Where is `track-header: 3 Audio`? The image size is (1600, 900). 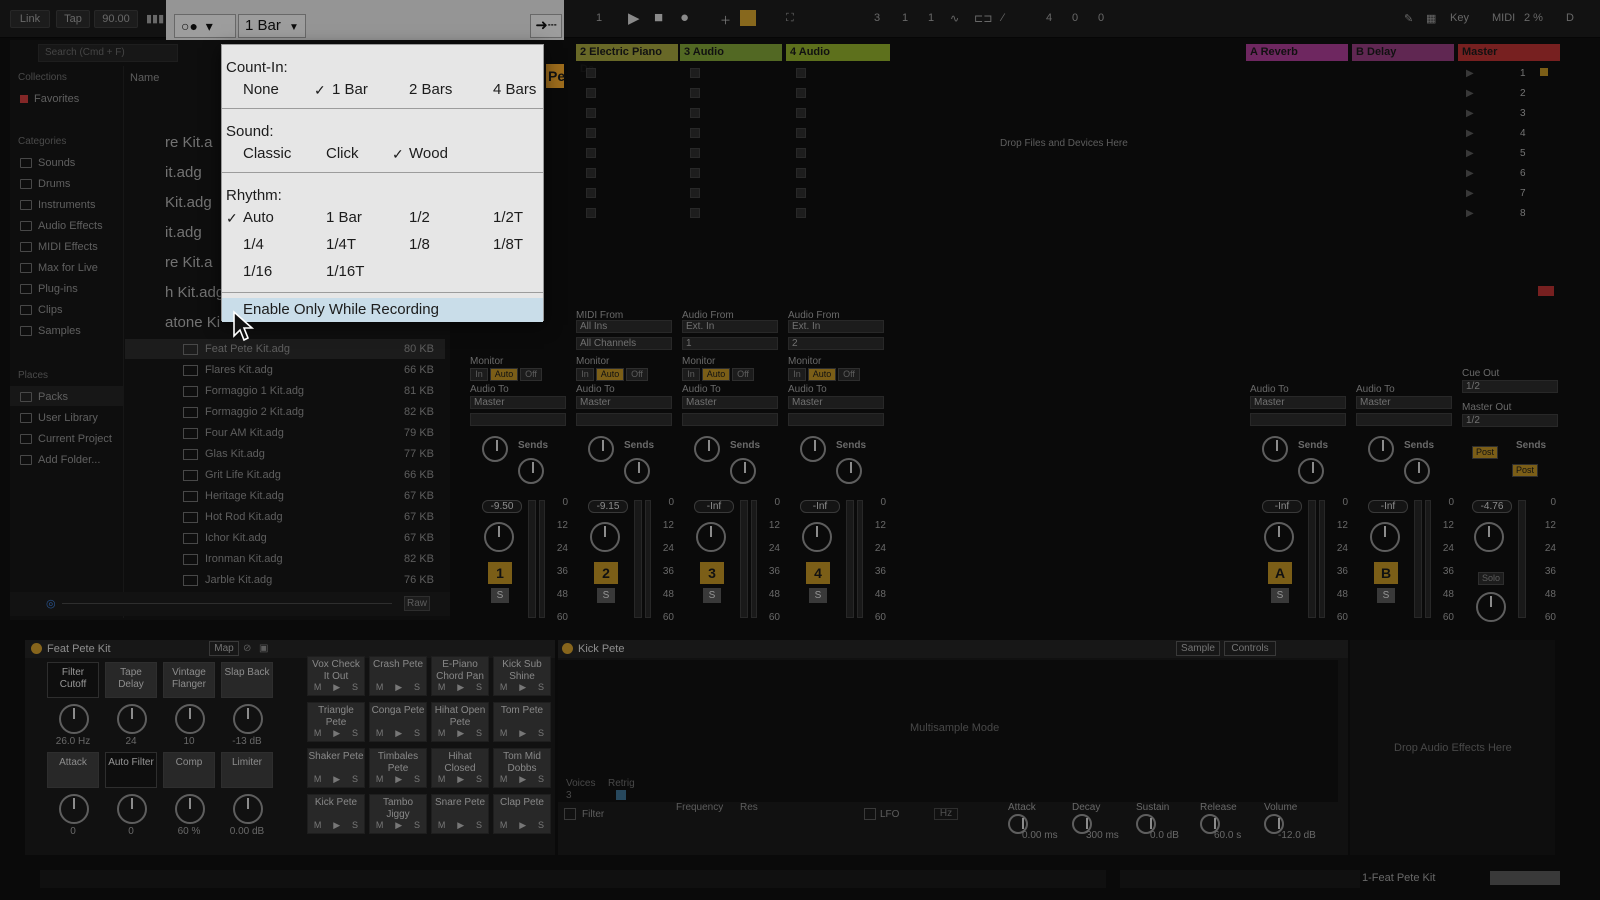
track-header: 3 Audio is located at coordinates (731, 52).